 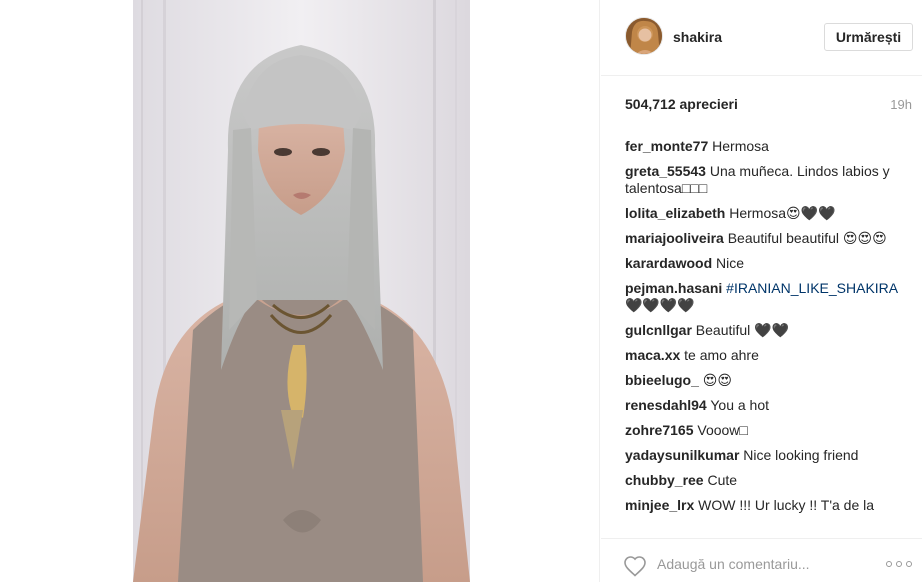 I want to click on comment-row: zohre7165 Vooow□, so click(x=762, y=430).